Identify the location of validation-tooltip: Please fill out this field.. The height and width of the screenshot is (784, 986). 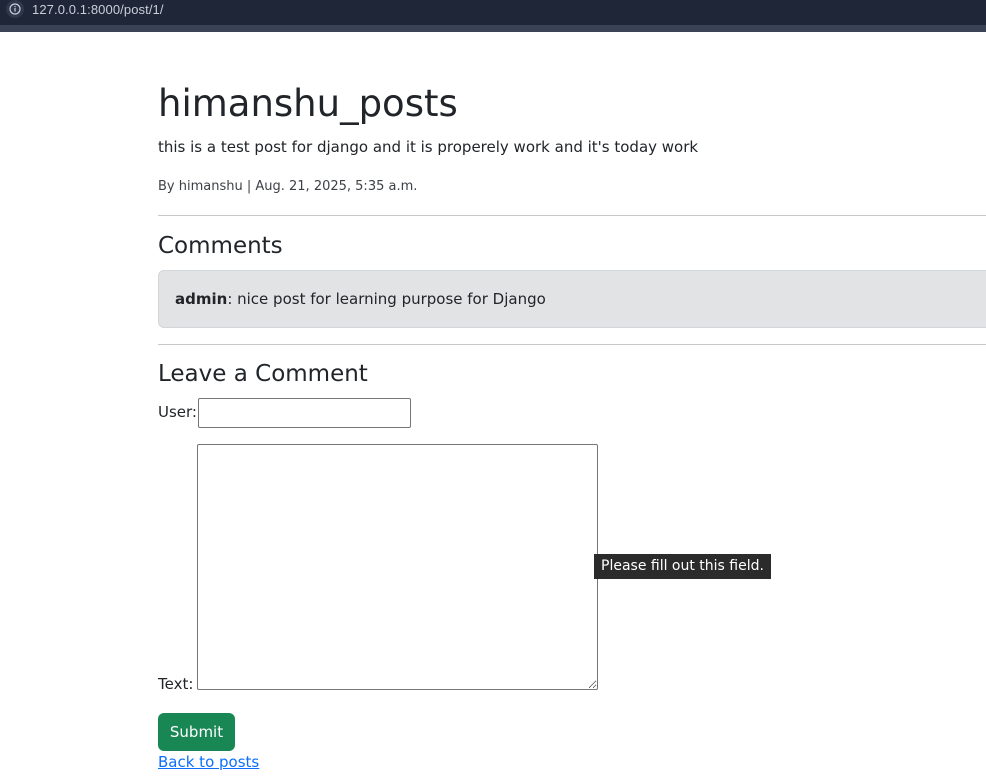
(682, 566).